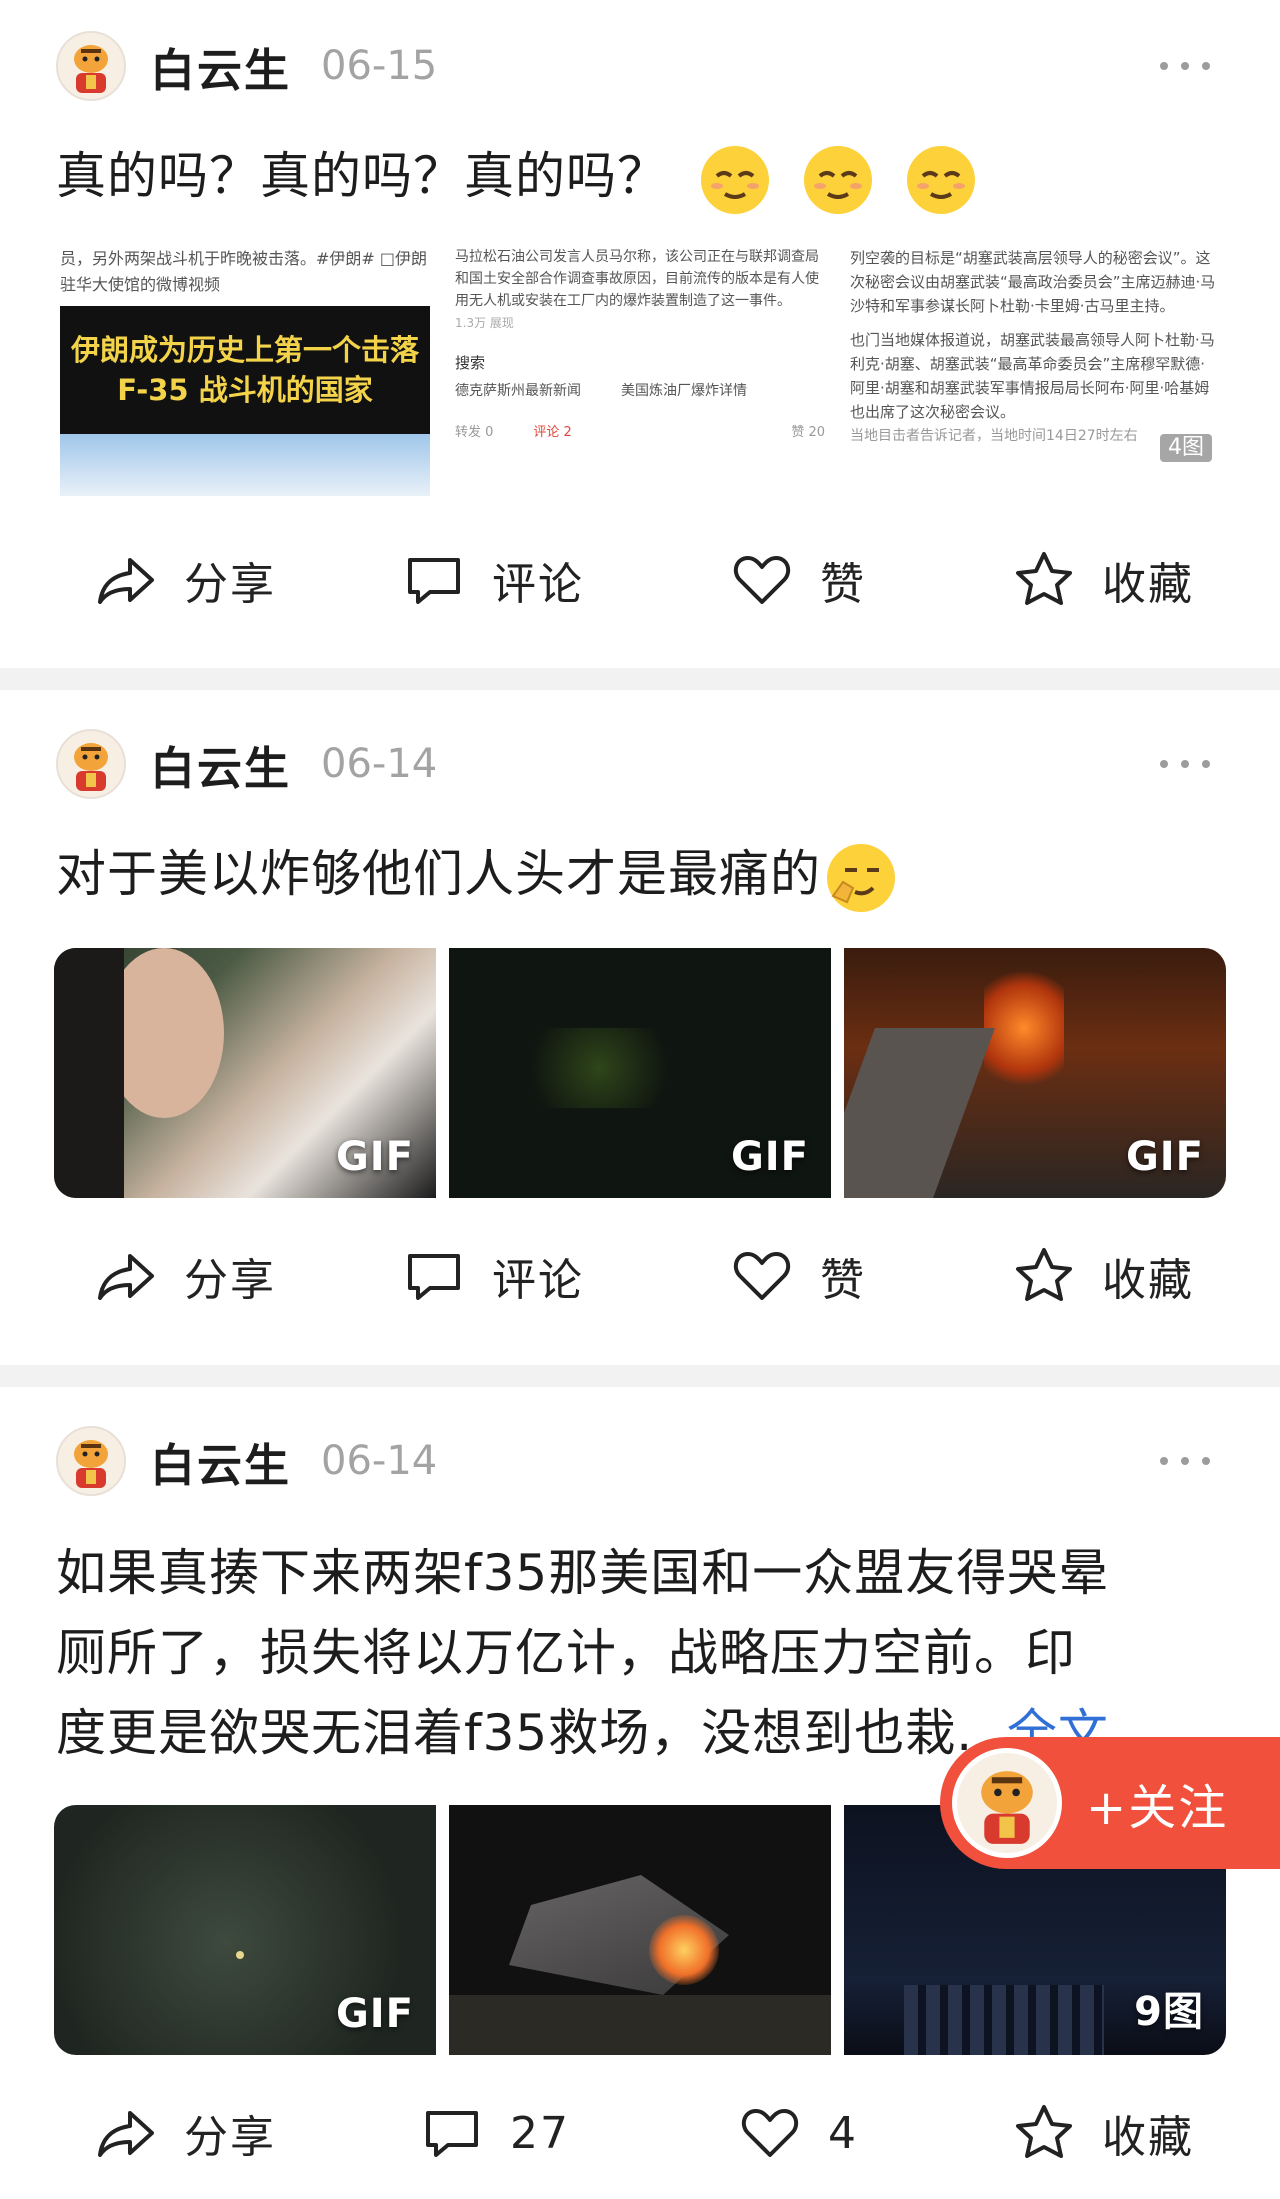 The height and width of the screenshot is (2199, 1280). Describe the element at coordinates (379, 66) in the screenshot. I see `post-date: 06-15` at that location.